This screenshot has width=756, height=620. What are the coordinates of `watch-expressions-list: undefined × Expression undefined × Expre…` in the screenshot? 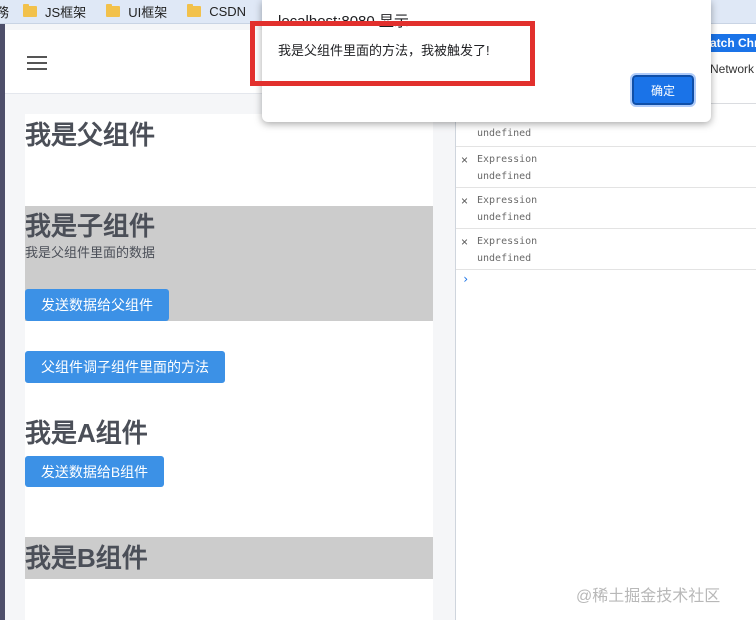 It's located at (606, 195).